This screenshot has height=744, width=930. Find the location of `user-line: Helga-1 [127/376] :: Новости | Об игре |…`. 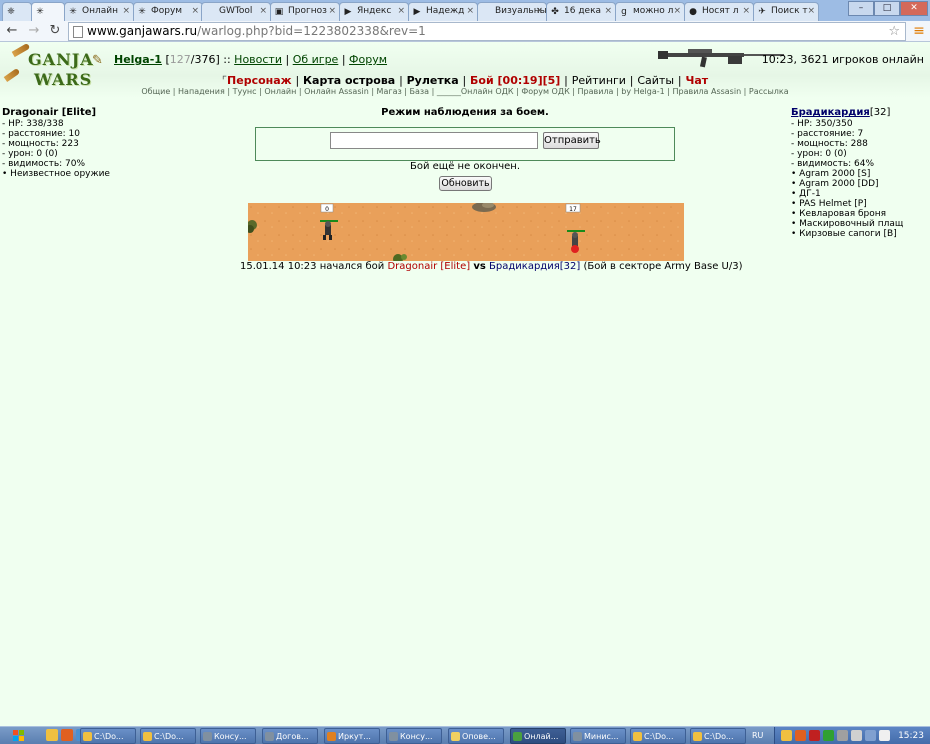

user-line: Helga-1 [127/376] :: Новости | Об игре |… is located at coordinates (251, 59).